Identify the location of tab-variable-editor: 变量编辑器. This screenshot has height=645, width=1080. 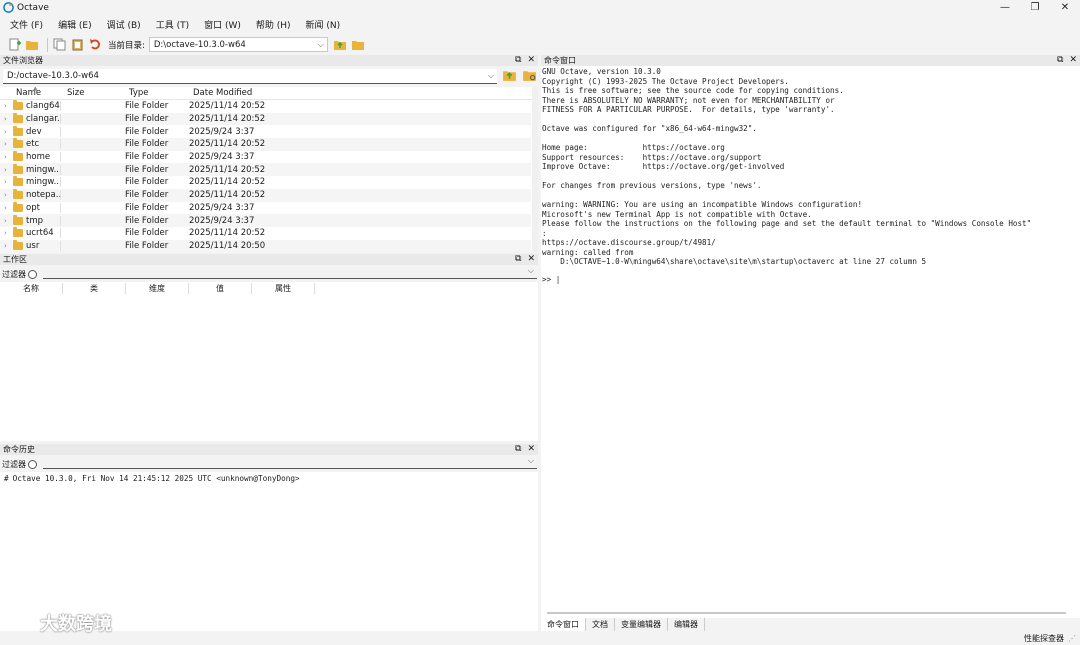
(641, 624).